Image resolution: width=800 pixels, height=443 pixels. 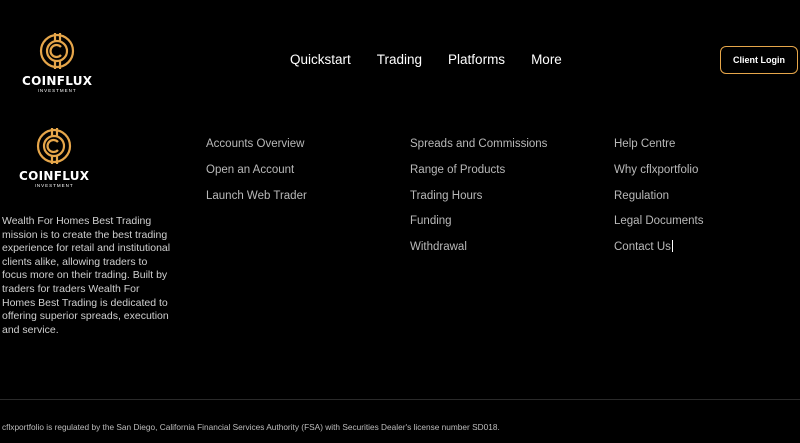 I want to click on footer-link-contact-us: Contact Us, so click(x=659, y=248).